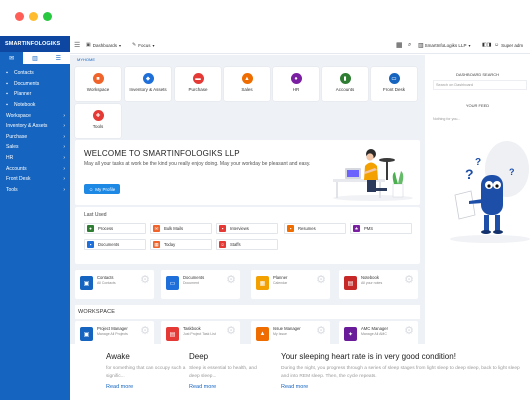  Describe the element at coordinates (280, 277) in the screenshot. I see `card-title: Planner` at that location.